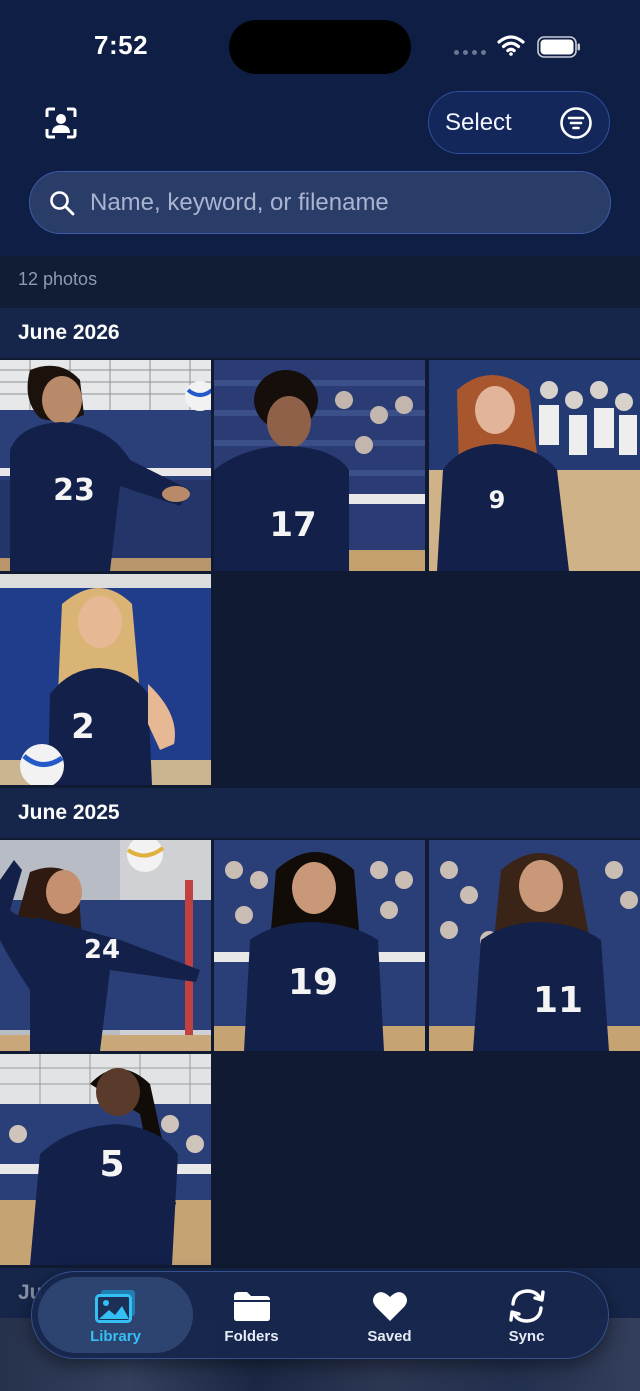 The image size is (640, 1391). I want to click on select-button: Select, so click(519, 122).